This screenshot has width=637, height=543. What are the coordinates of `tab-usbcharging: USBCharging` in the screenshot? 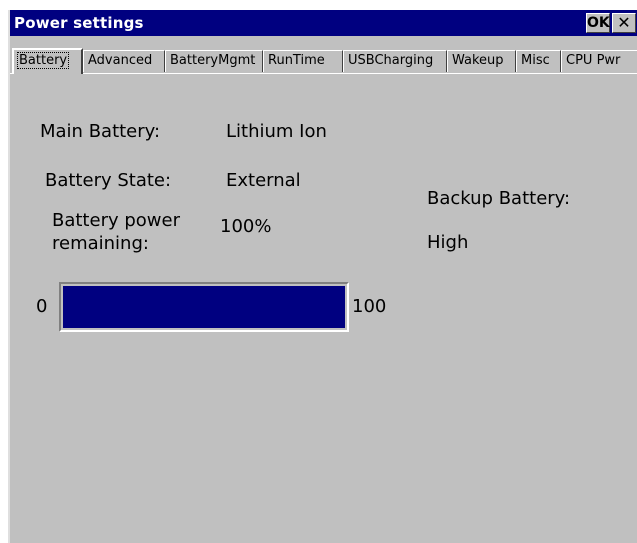 It's located at (395, 61).